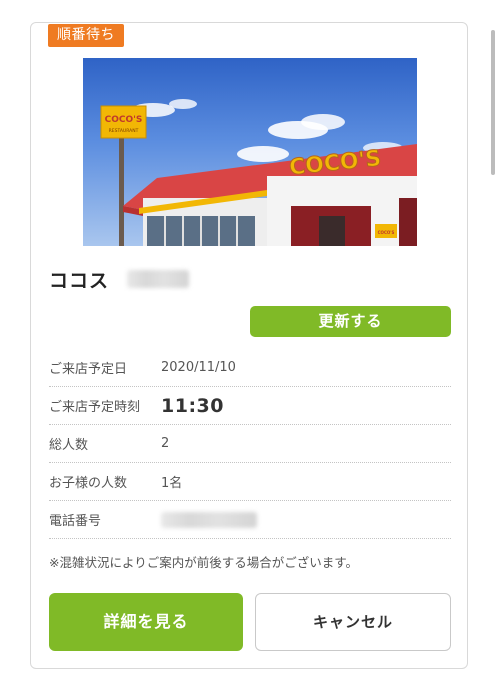 Image resolution: width=500 pixels, height=691 pixels. I want to click on phone-value-redacted, so click(209, 519).